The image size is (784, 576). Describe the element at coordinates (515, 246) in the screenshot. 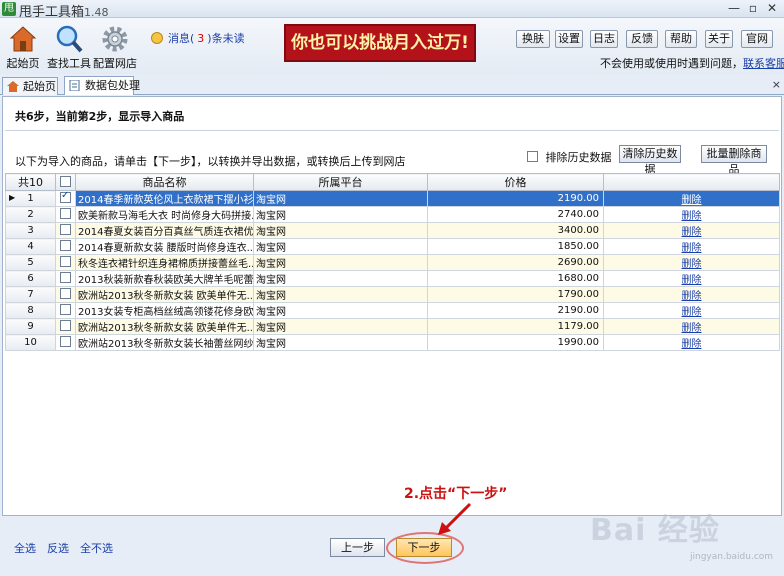

I see `product-price: 1850.00` at that location.